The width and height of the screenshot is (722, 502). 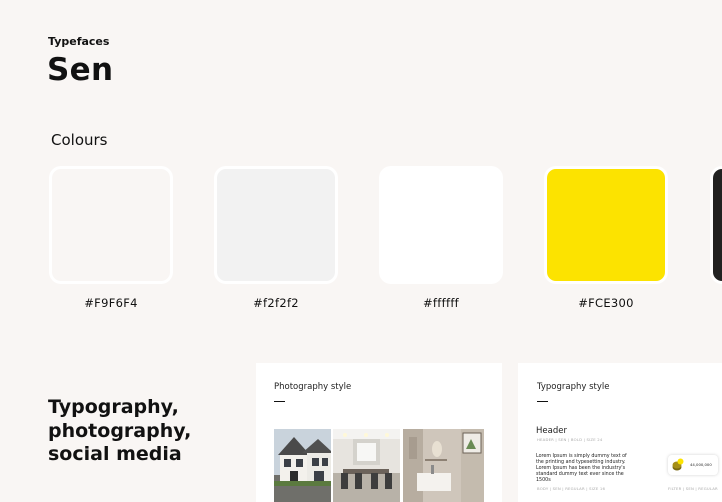 I want to click on colours-title: Colours, so click(x=79, y=140).